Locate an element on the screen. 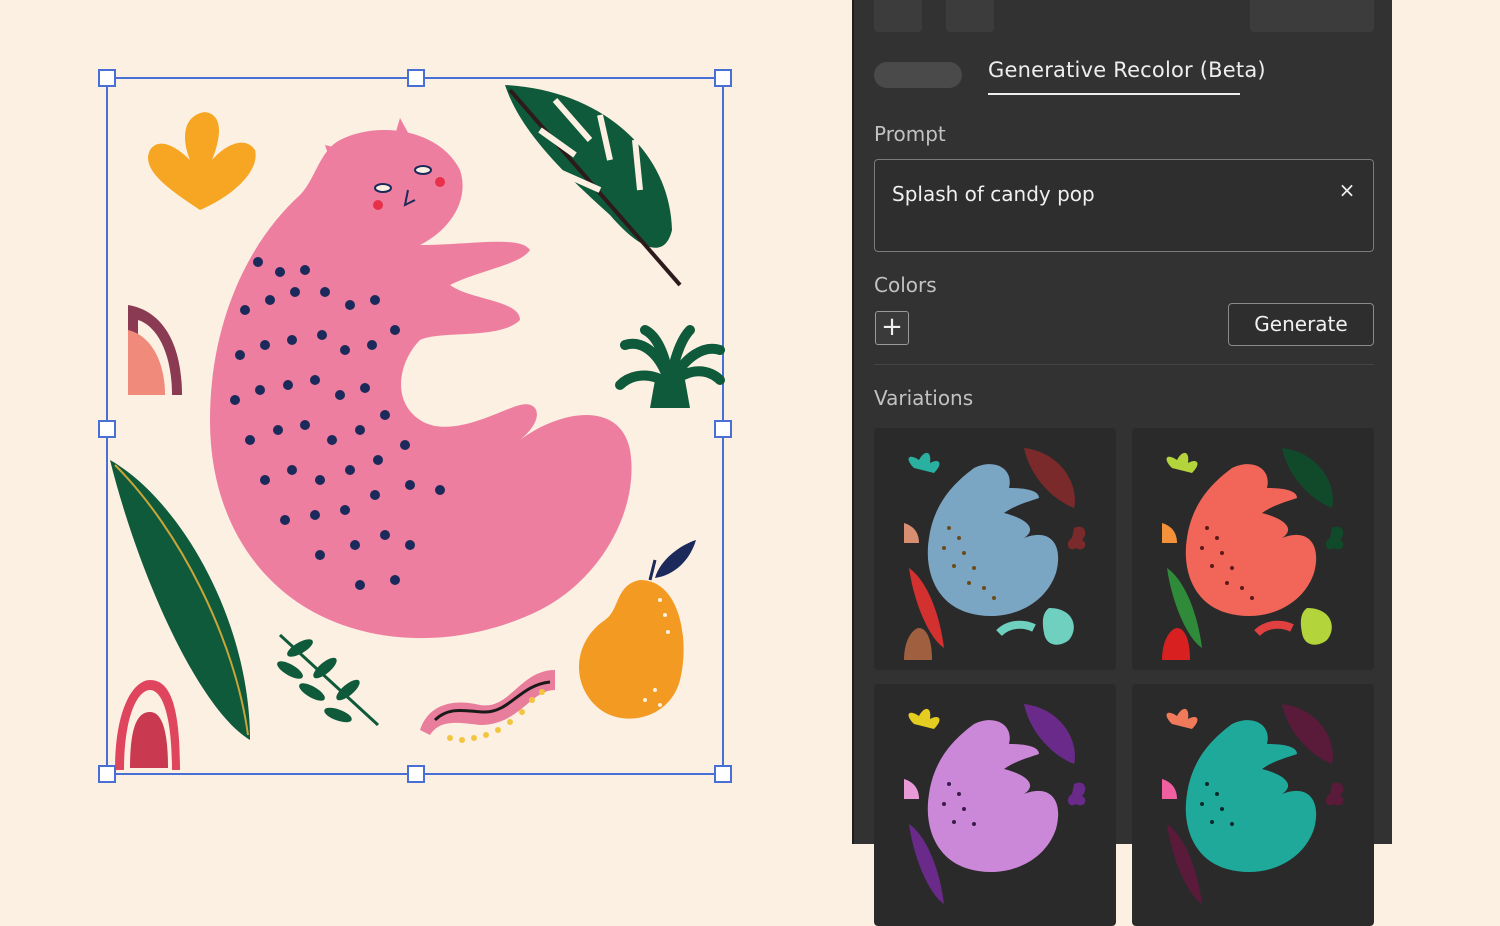  resize-handle-bottom is located at coordinates (416, 774).